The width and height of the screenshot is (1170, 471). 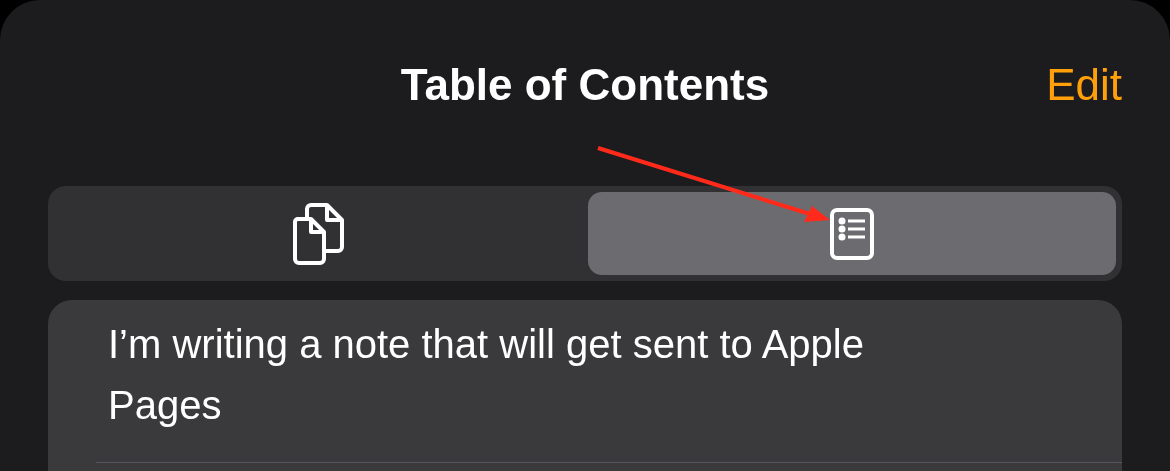 What do you see at coordinates (852, 233) in the screenshot?
I see `list-document-icon` at bounding box center [852, 233].